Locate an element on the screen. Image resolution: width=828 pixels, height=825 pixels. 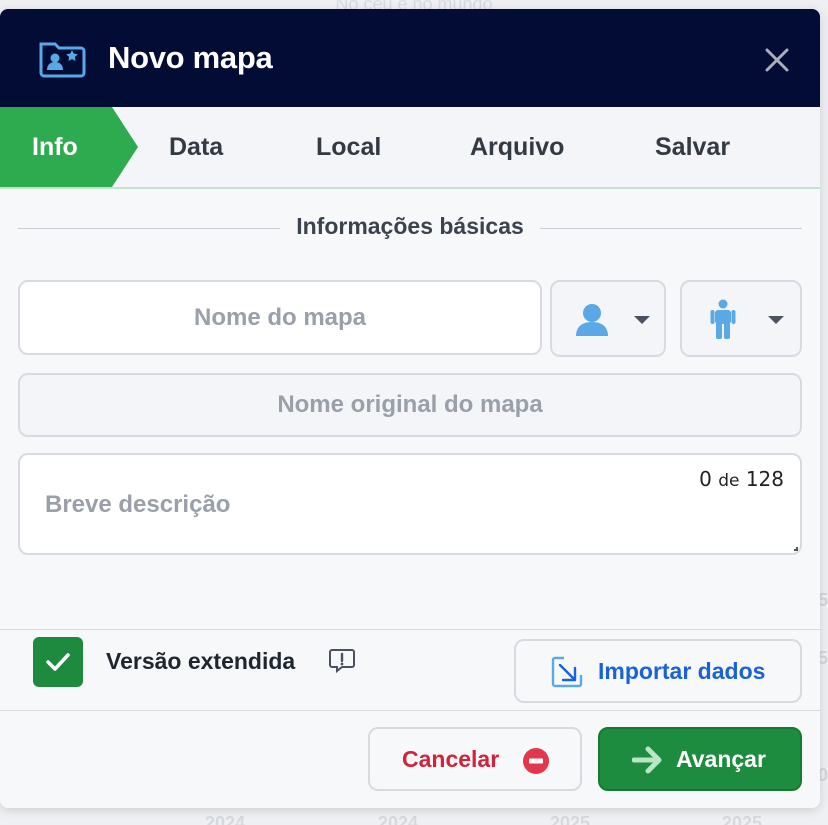
counter-max: 128 is located at coordinates (764, 479).